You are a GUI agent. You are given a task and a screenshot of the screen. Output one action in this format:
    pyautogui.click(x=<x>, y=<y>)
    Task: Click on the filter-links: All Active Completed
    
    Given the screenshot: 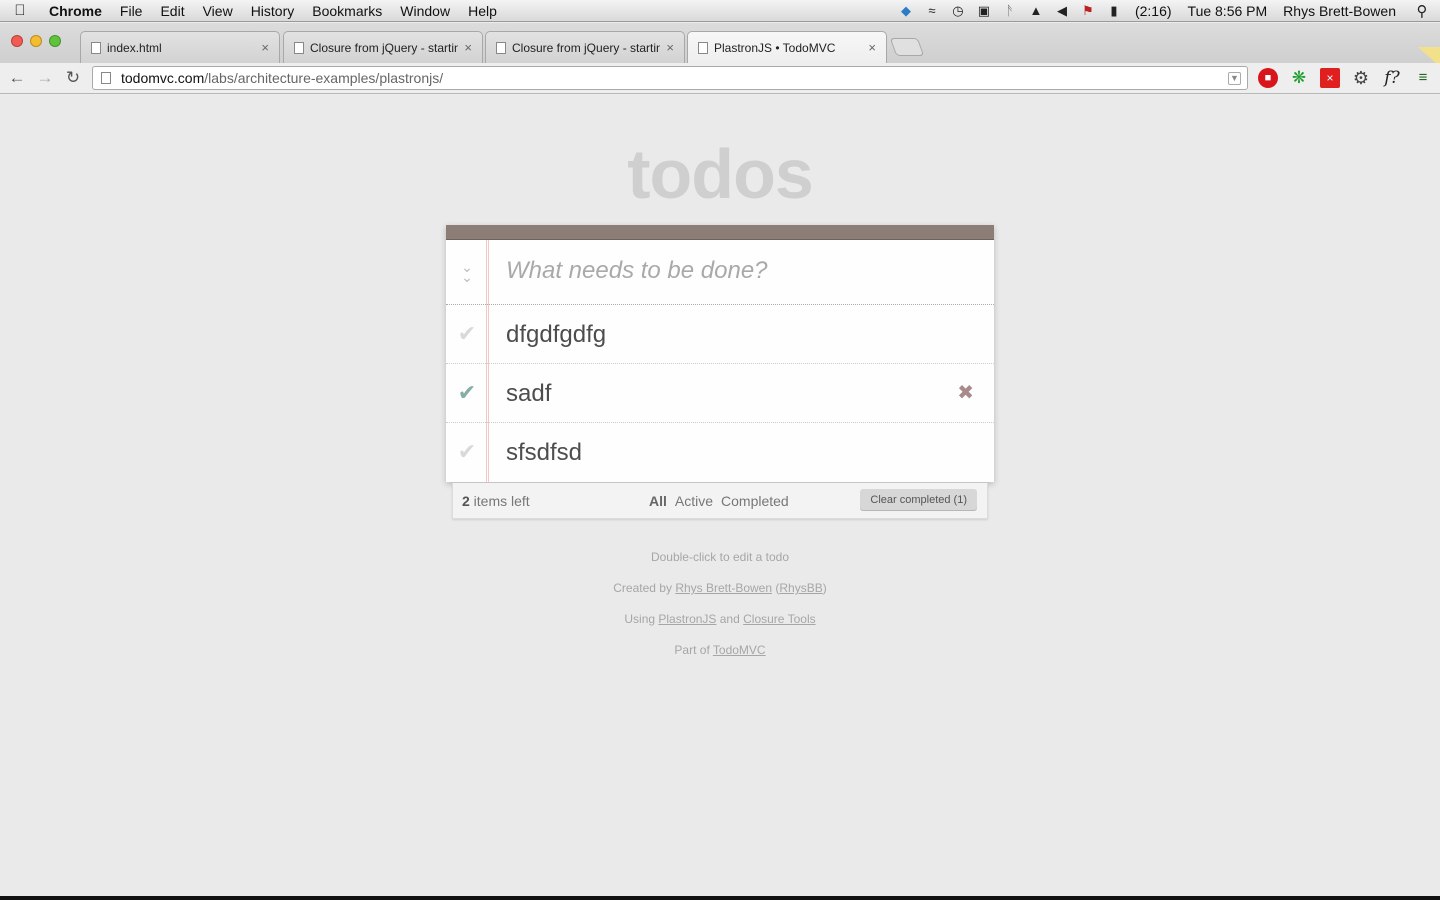 What is the action you would take?
    pyautogui.click(x=719, y=501)
    